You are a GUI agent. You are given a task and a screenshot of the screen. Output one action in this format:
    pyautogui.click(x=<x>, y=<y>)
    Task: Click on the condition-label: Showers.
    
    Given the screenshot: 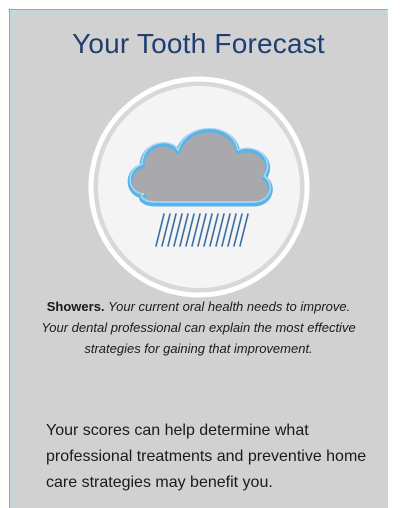 What is the action you would take?
    pyautogui.click(x=75, y=306)
    